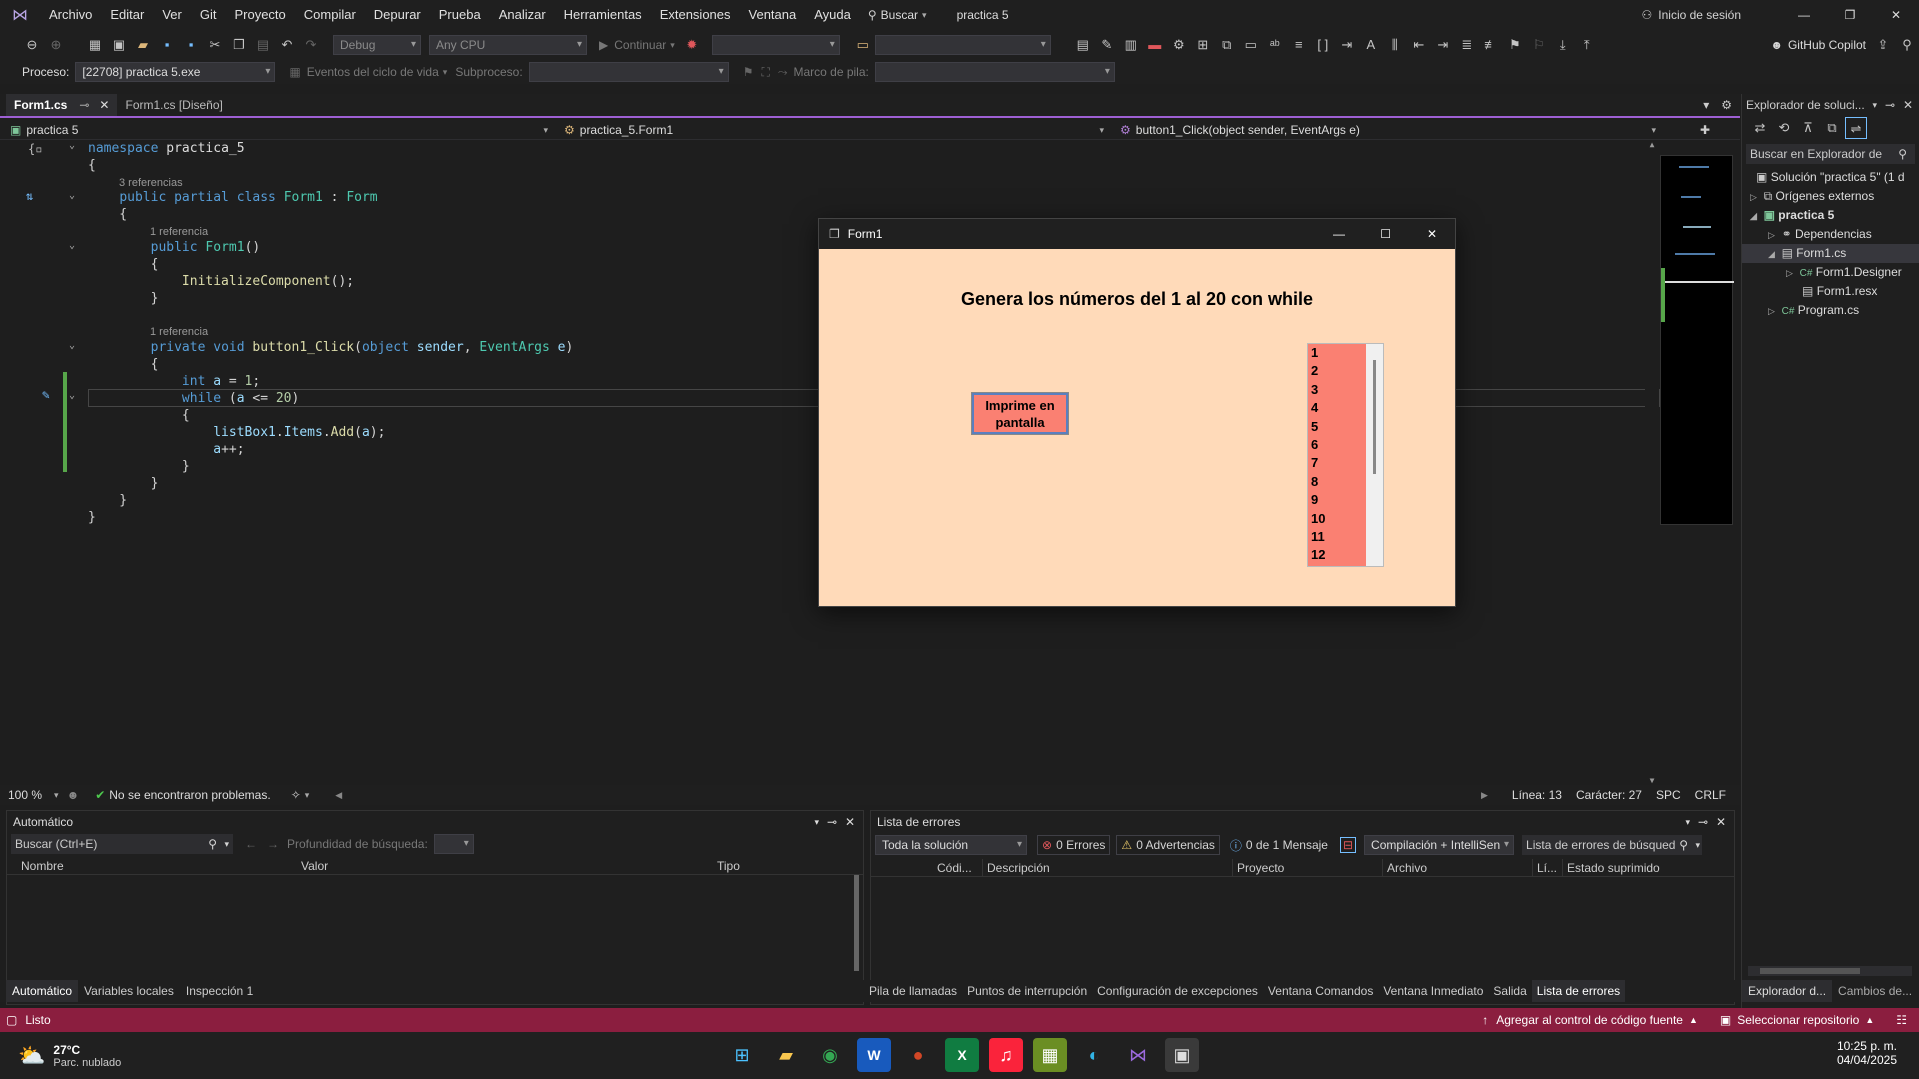 The height and width of the screenshot is (1079, 1919). What do you see at coordinates (1168, 845) in the screenshot?
I see `warnings-filter: ⚠ 0 Advertencias` at bounding box center [1168, 845].